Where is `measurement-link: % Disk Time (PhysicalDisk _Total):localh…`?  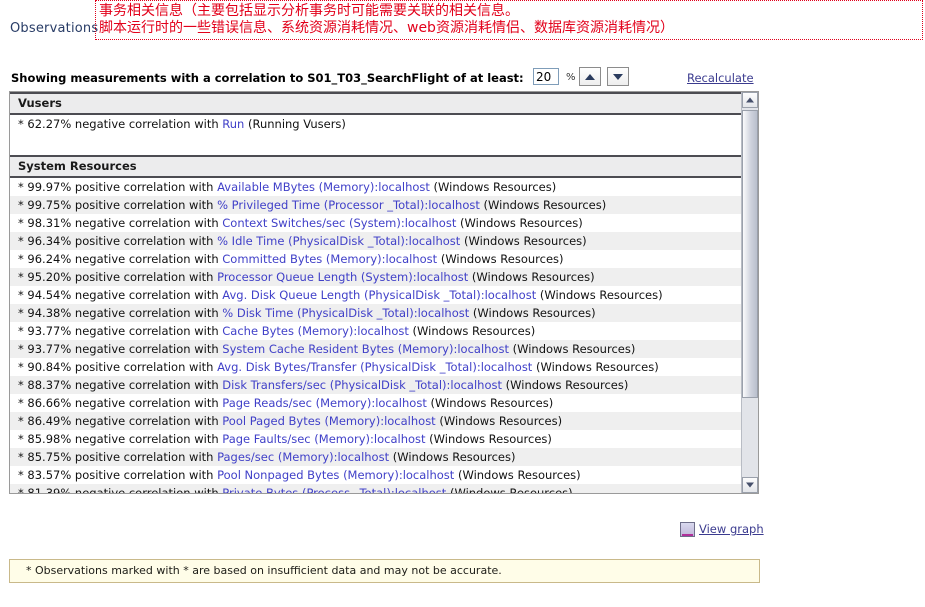 measurement-link: % Disk Time (PhysicalDisk _Total):localh… is located at coordinates (345, 313).